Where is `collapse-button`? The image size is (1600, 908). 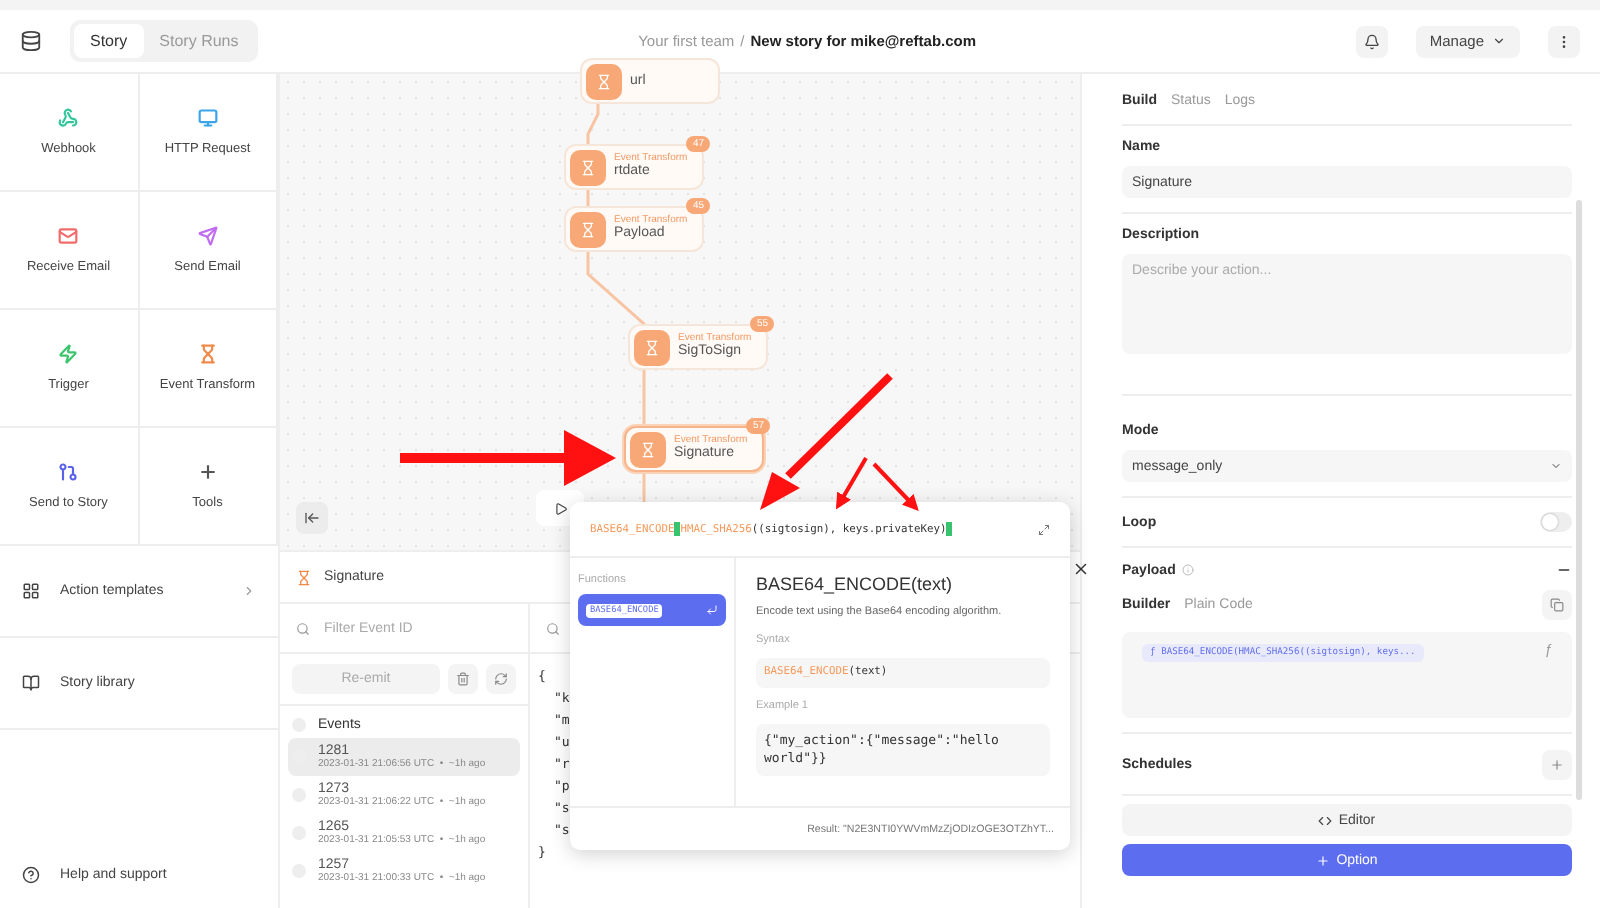 collapse-button is located at coordinates (312, 518).